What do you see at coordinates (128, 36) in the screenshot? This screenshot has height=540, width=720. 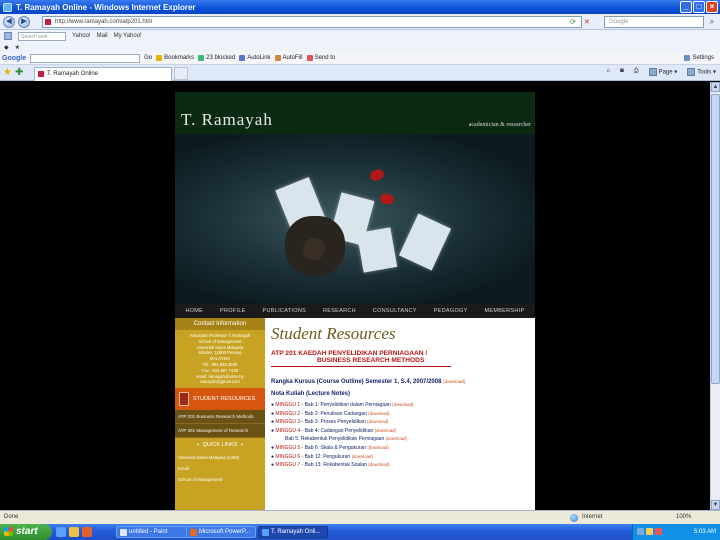 I see `toolbar-link: My Yahoo!` at bounding box center [128, 36].